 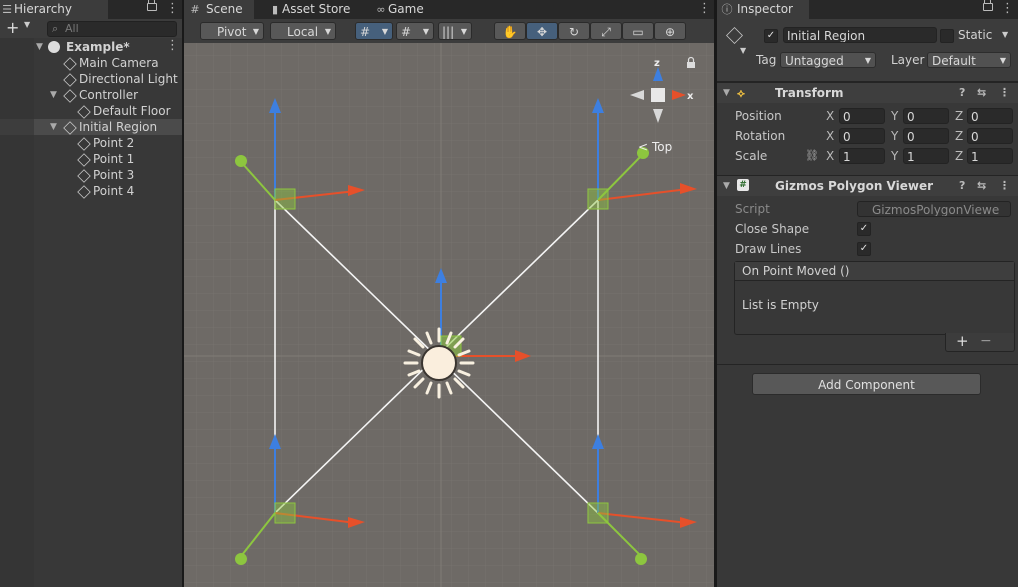 I want to click on close-shape-checkbox: ✓, so click(x=864, y=229).